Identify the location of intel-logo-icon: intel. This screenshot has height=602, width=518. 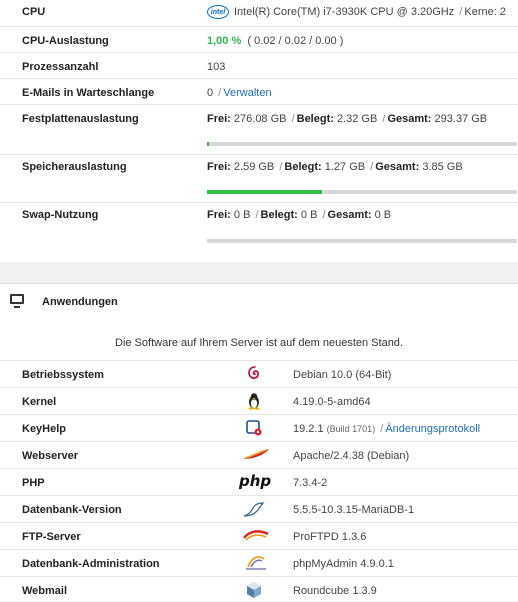
(218, 12).